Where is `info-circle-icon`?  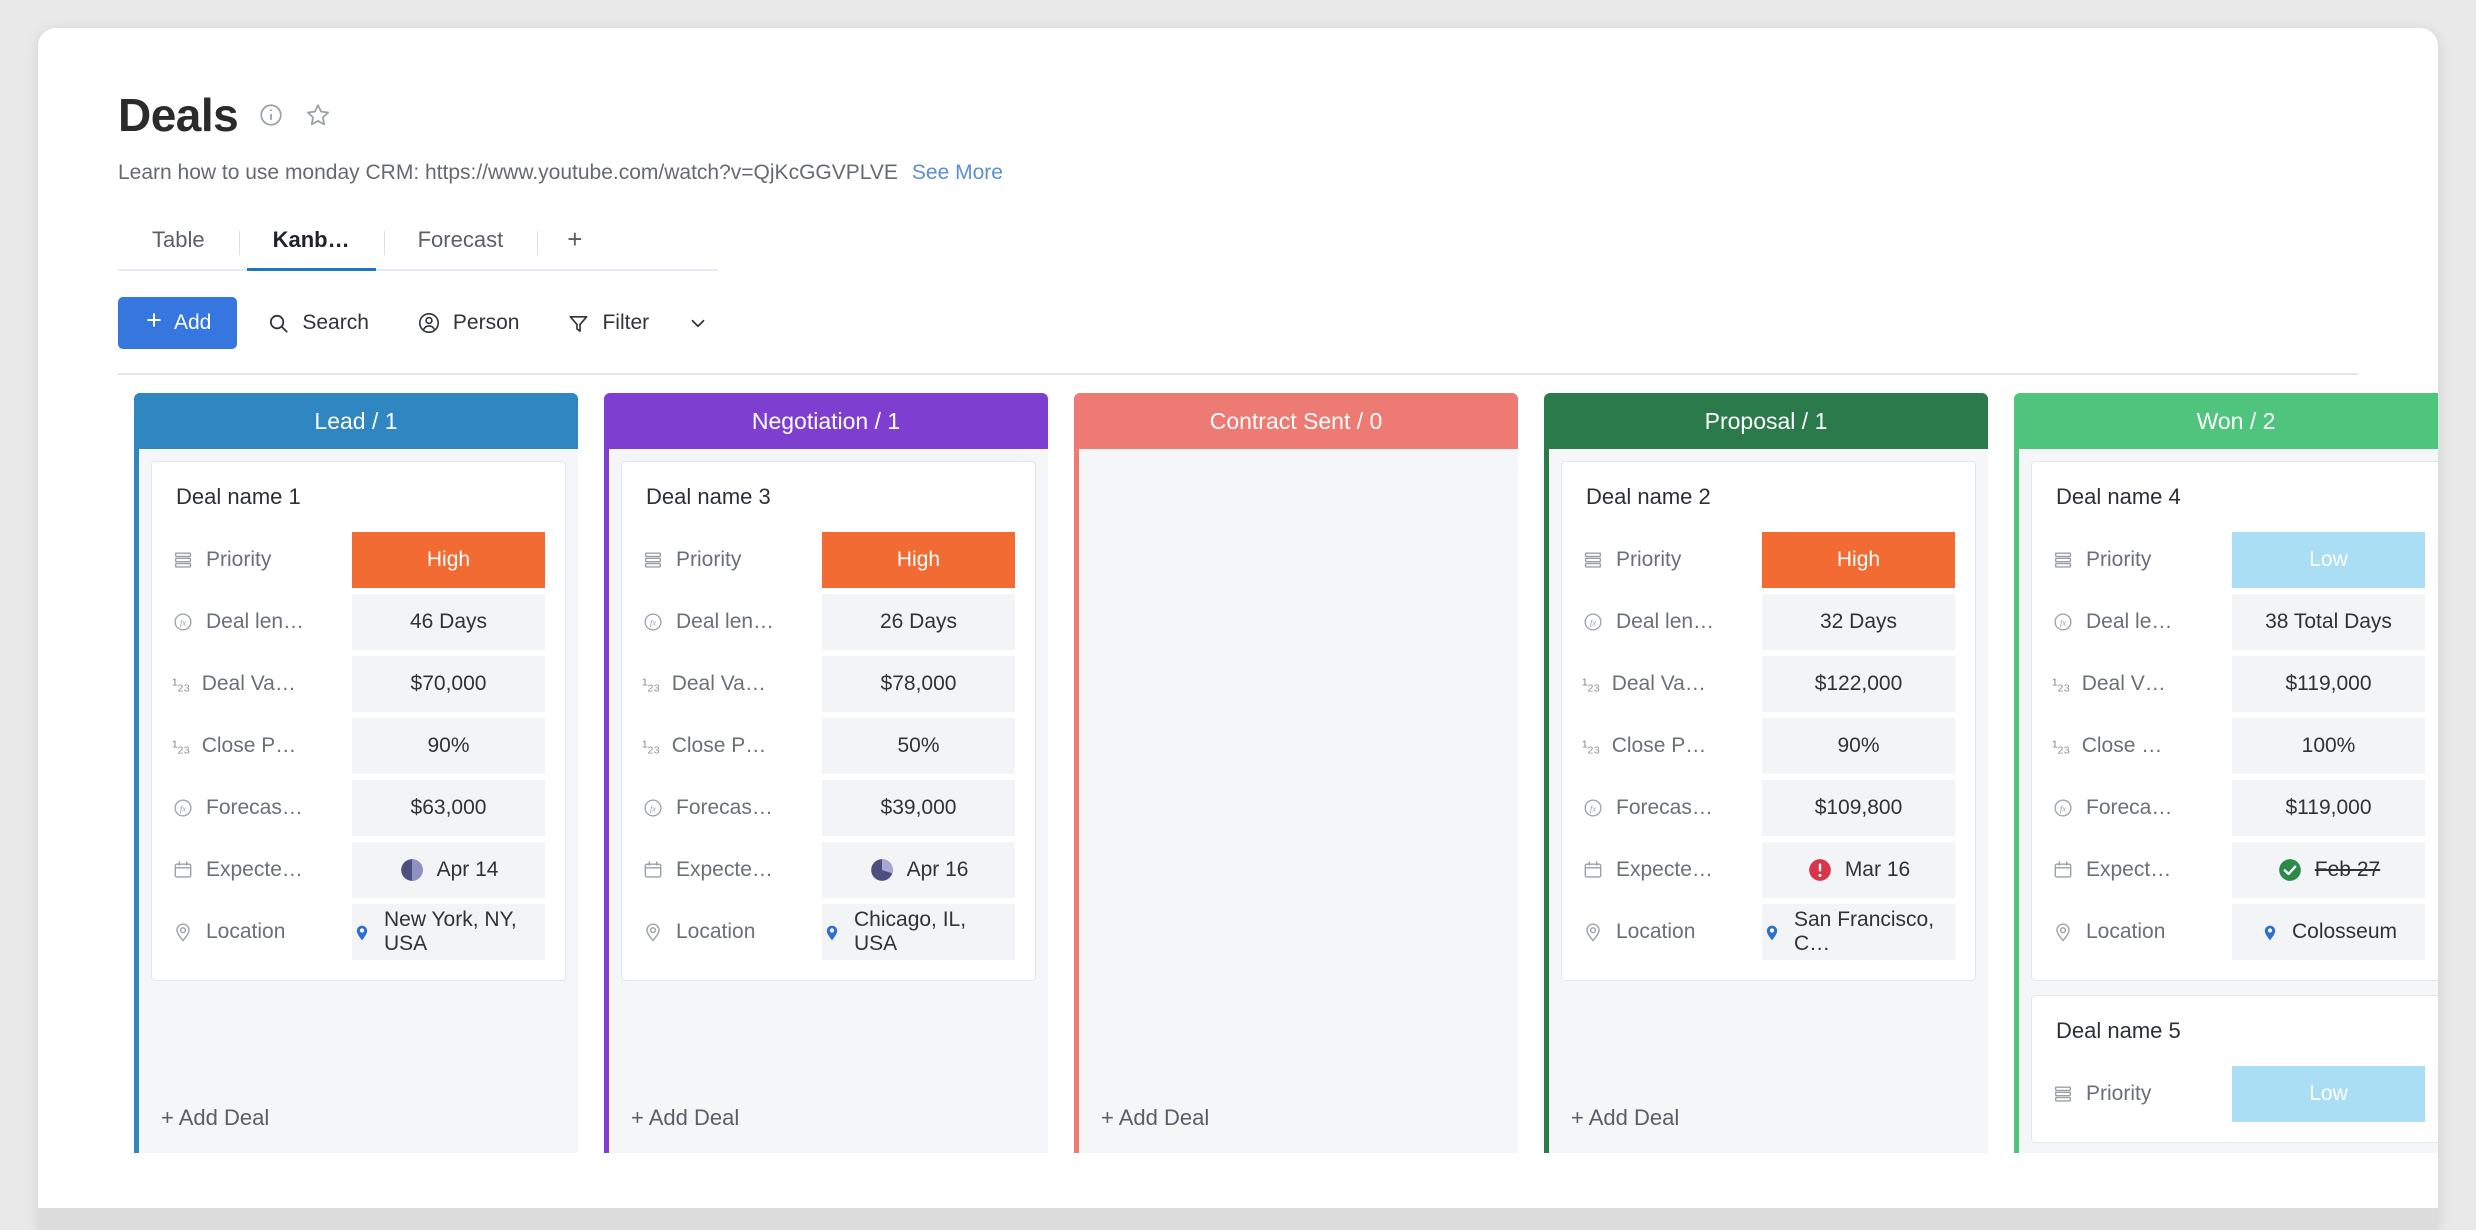
info-circle-icon is located at coordinates (271, 115).